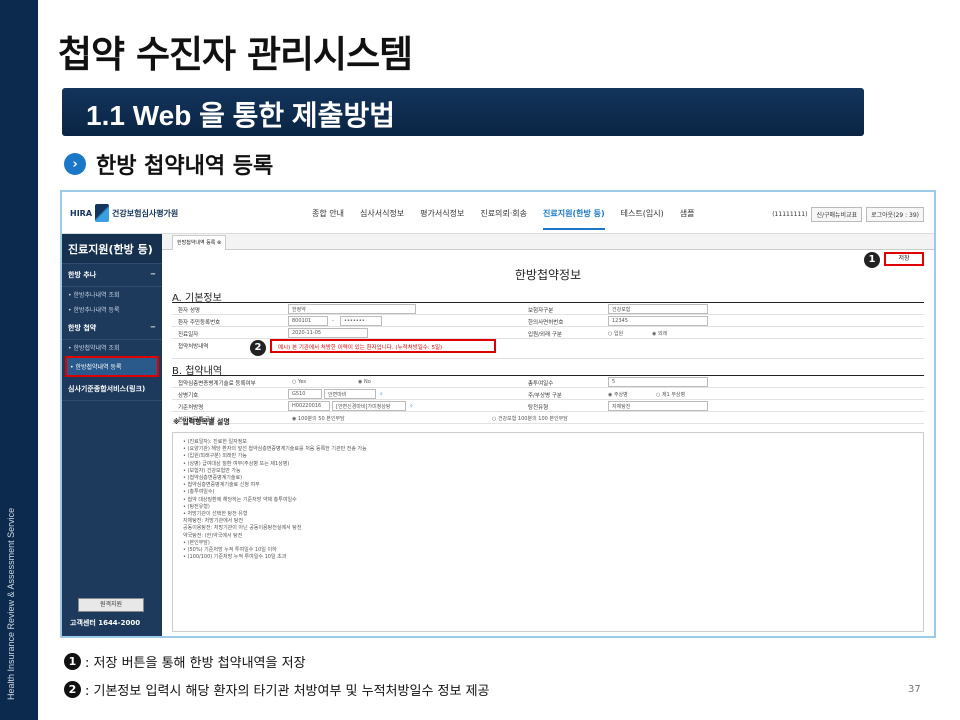 The width and height of the screenshot is (960, 720). Describe the element at coordinates (112, 366) in the screenshot. I see `sidebar-item-herbal-register: • 한방첩약내역 등록` at that location.